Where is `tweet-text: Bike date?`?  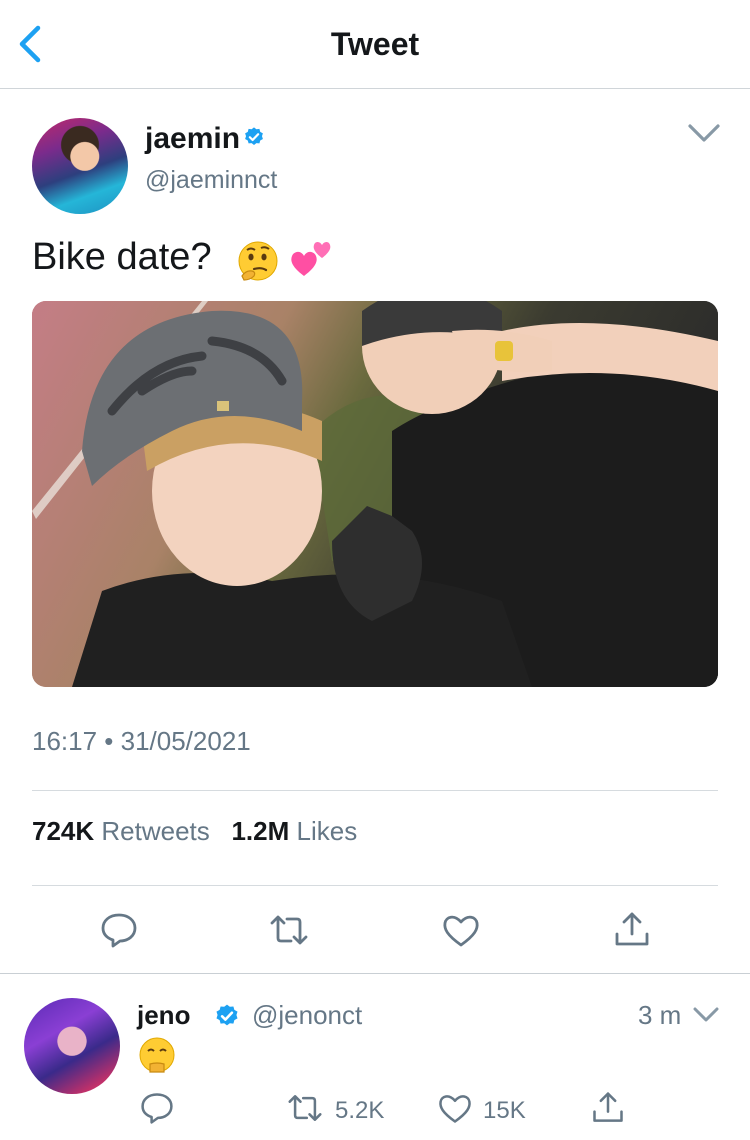
tweet-text: Bike date? is located at coordinates (122, 257).